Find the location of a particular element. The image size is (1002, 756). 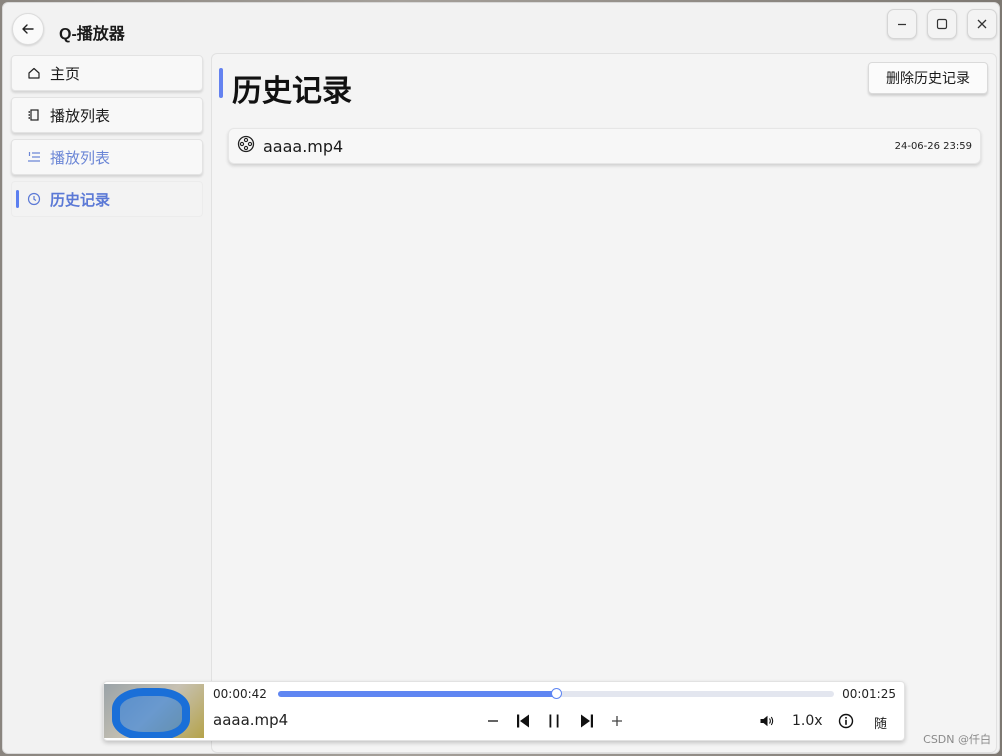

back-button is located at coordinates (28, 29).